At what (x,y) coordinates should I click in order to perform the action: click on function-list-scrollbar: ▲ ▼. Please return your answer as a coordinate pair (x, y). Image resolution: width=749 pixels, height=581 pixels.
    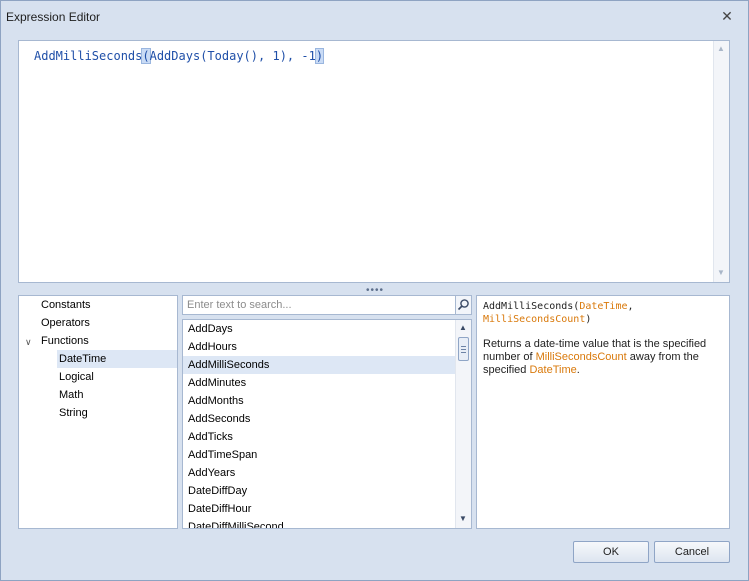
    Looking at the image, I should click on (463, 424).